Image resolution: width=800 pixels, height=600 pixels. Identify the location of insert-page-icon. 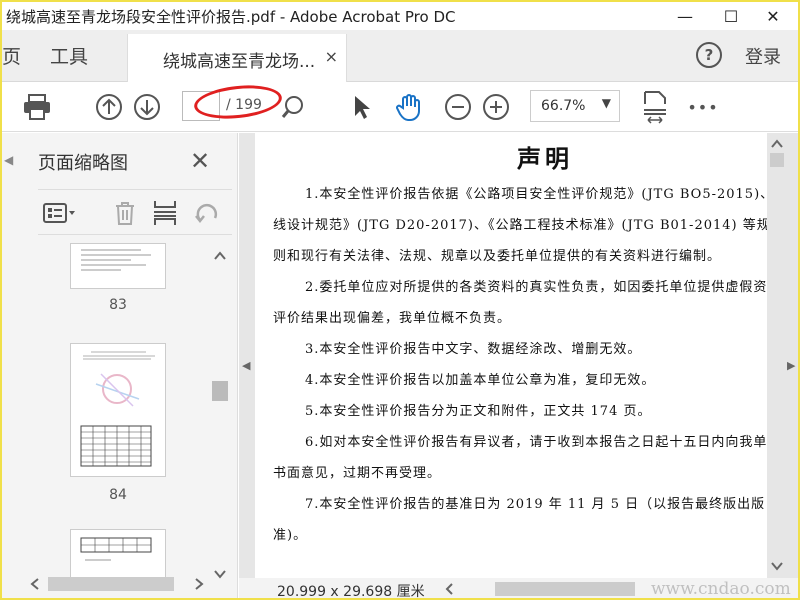
(165, 213).